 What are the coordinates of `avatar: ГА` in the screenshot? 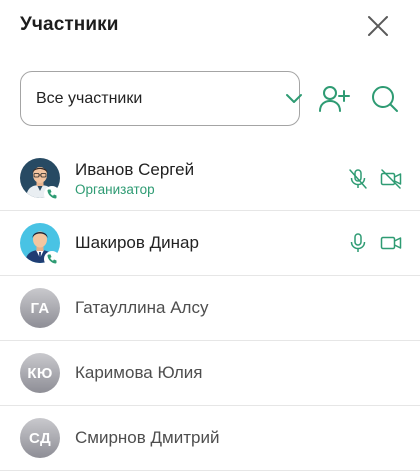 It's located at (40, 308).